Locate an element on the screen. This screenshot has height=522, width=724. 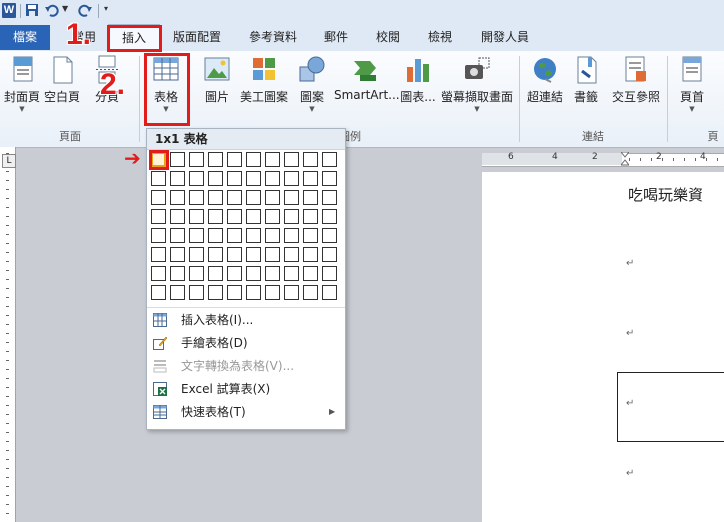
tab-review: 校閱 is located at coordinates (388, 37).